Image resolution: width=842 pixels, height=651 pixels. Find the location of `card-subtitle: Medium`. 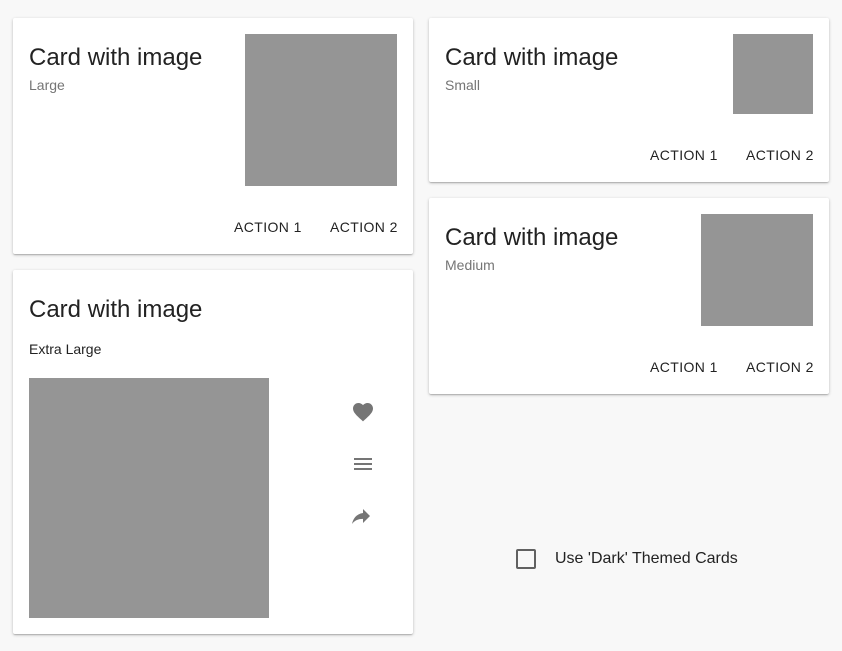

card-subtitle: Medium is located at coordinates (470, 265).